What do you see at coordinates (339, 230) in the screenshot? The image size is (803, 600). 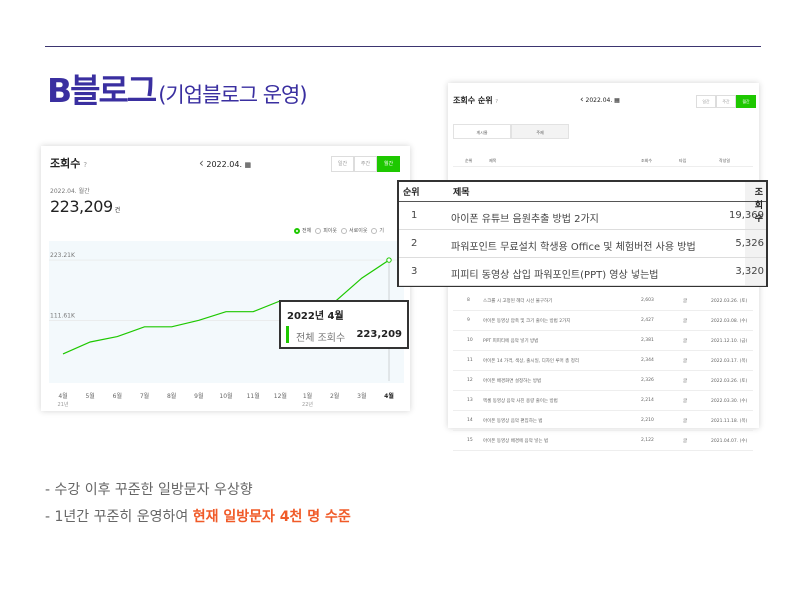 I see `filter-radios: 전체 피이웃 서로이웃 기` at bounding box center [339, 230].